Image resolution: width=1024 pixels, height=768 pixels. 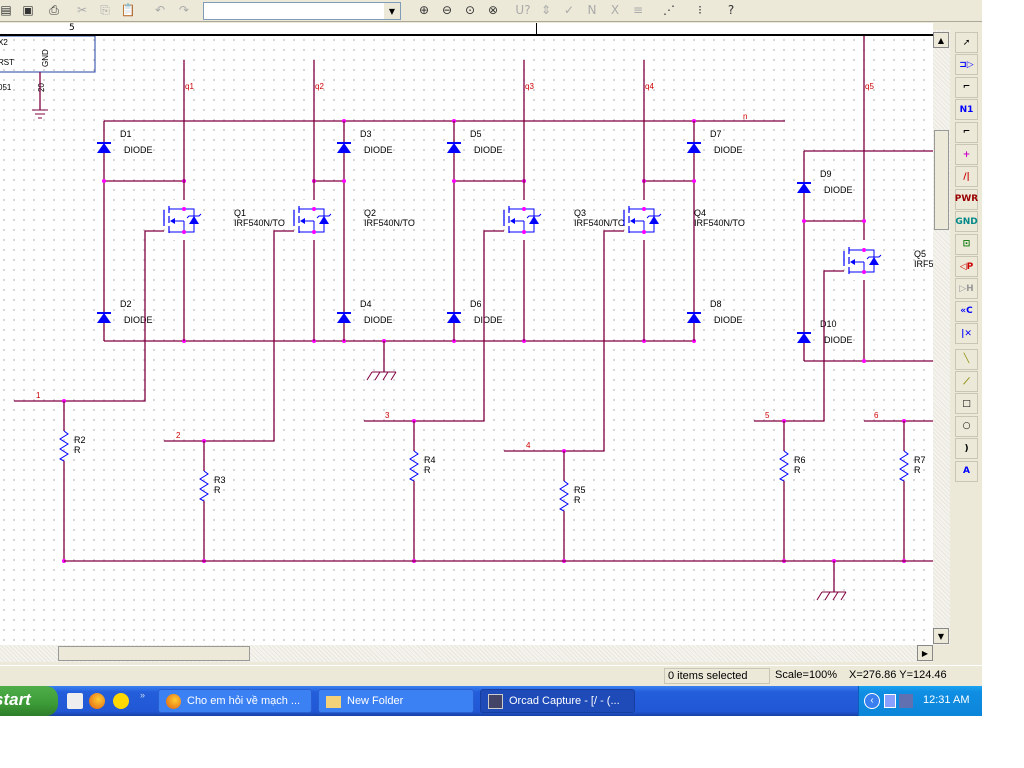 What do you see at coordinates (523, 10) in the screenshot?
I see `annotate-icon: U?` at bounding box center [523, 10].